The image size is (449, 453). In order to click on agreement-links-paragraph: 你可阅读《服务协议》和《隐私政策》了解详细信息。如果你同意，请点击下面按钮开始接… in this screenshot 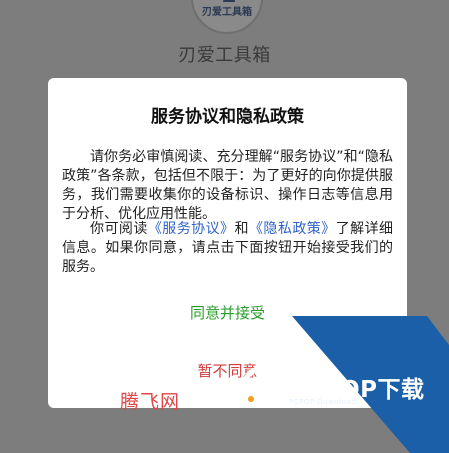, I will do `click(227, 248)`.